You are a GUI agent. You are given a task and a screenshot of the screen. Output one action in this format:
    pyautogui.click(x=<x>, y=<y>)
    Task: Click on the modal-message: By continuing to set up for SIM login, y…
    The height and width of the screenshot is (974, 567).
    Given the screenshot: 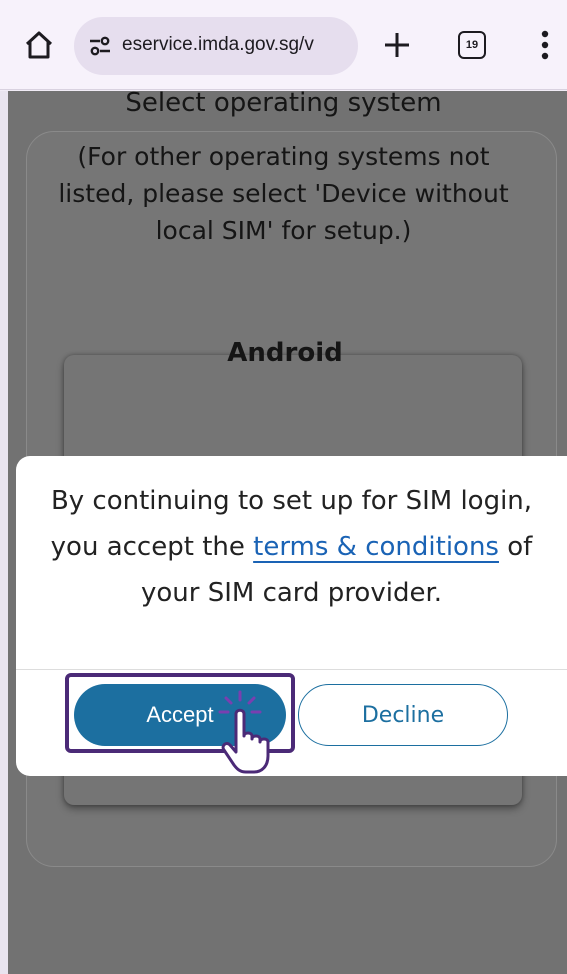 What is the action you would take?
    pyautogui.click(x=291, y=547)
    